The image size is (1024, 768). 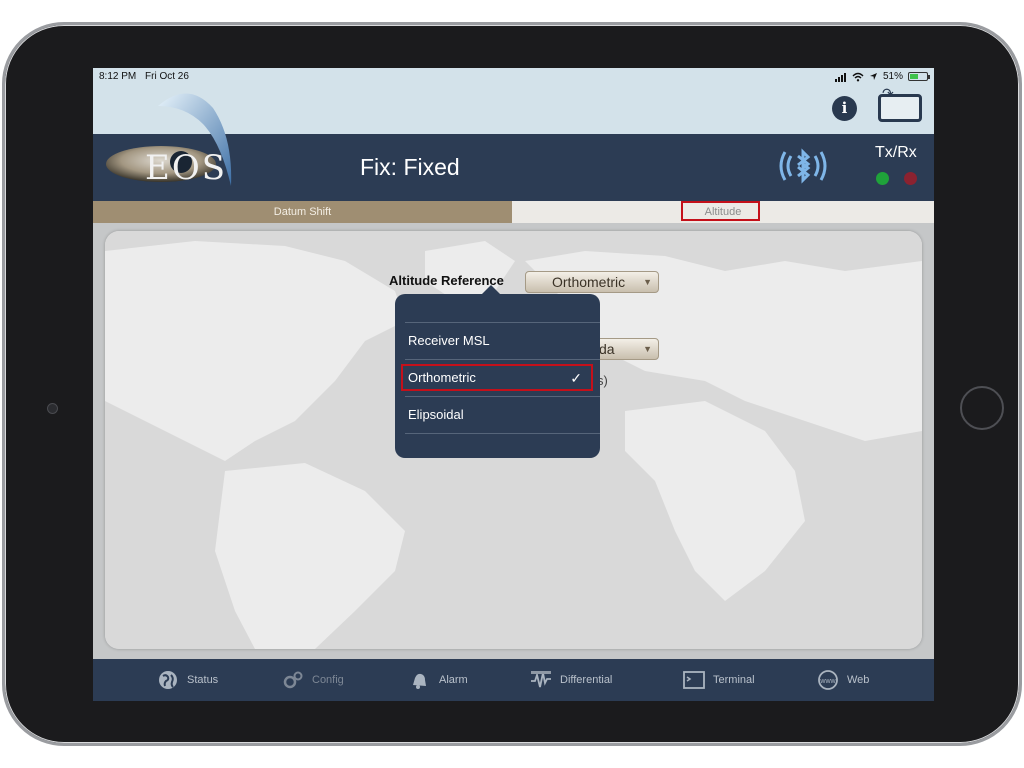 I want to click on rotate-tablet-button: ↷, so click(x=900, y=103).